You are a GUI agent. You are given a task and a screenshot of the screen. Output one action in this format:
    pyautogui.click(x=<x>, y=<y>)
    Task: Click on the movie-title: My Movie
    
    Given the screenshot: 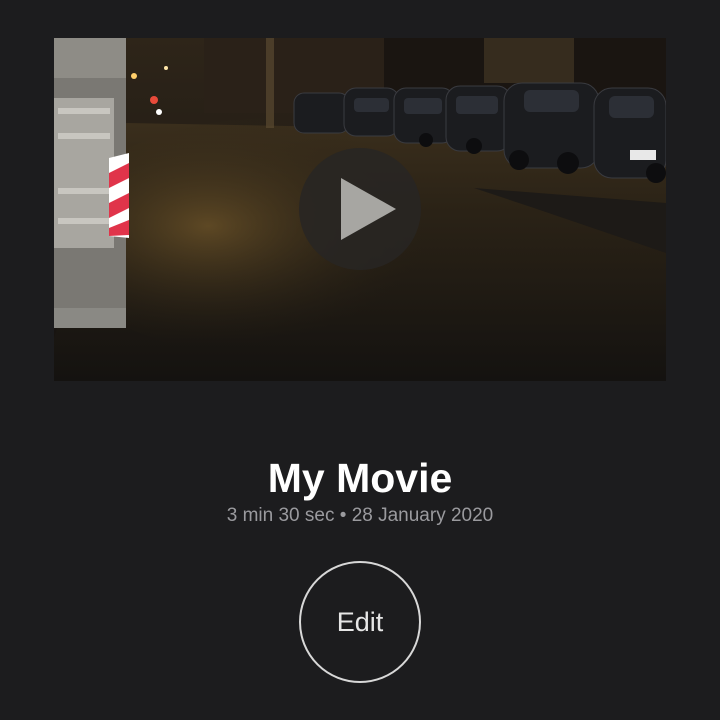 What is the action you would take?
    pyautogui.click(x=360, y=478)
    